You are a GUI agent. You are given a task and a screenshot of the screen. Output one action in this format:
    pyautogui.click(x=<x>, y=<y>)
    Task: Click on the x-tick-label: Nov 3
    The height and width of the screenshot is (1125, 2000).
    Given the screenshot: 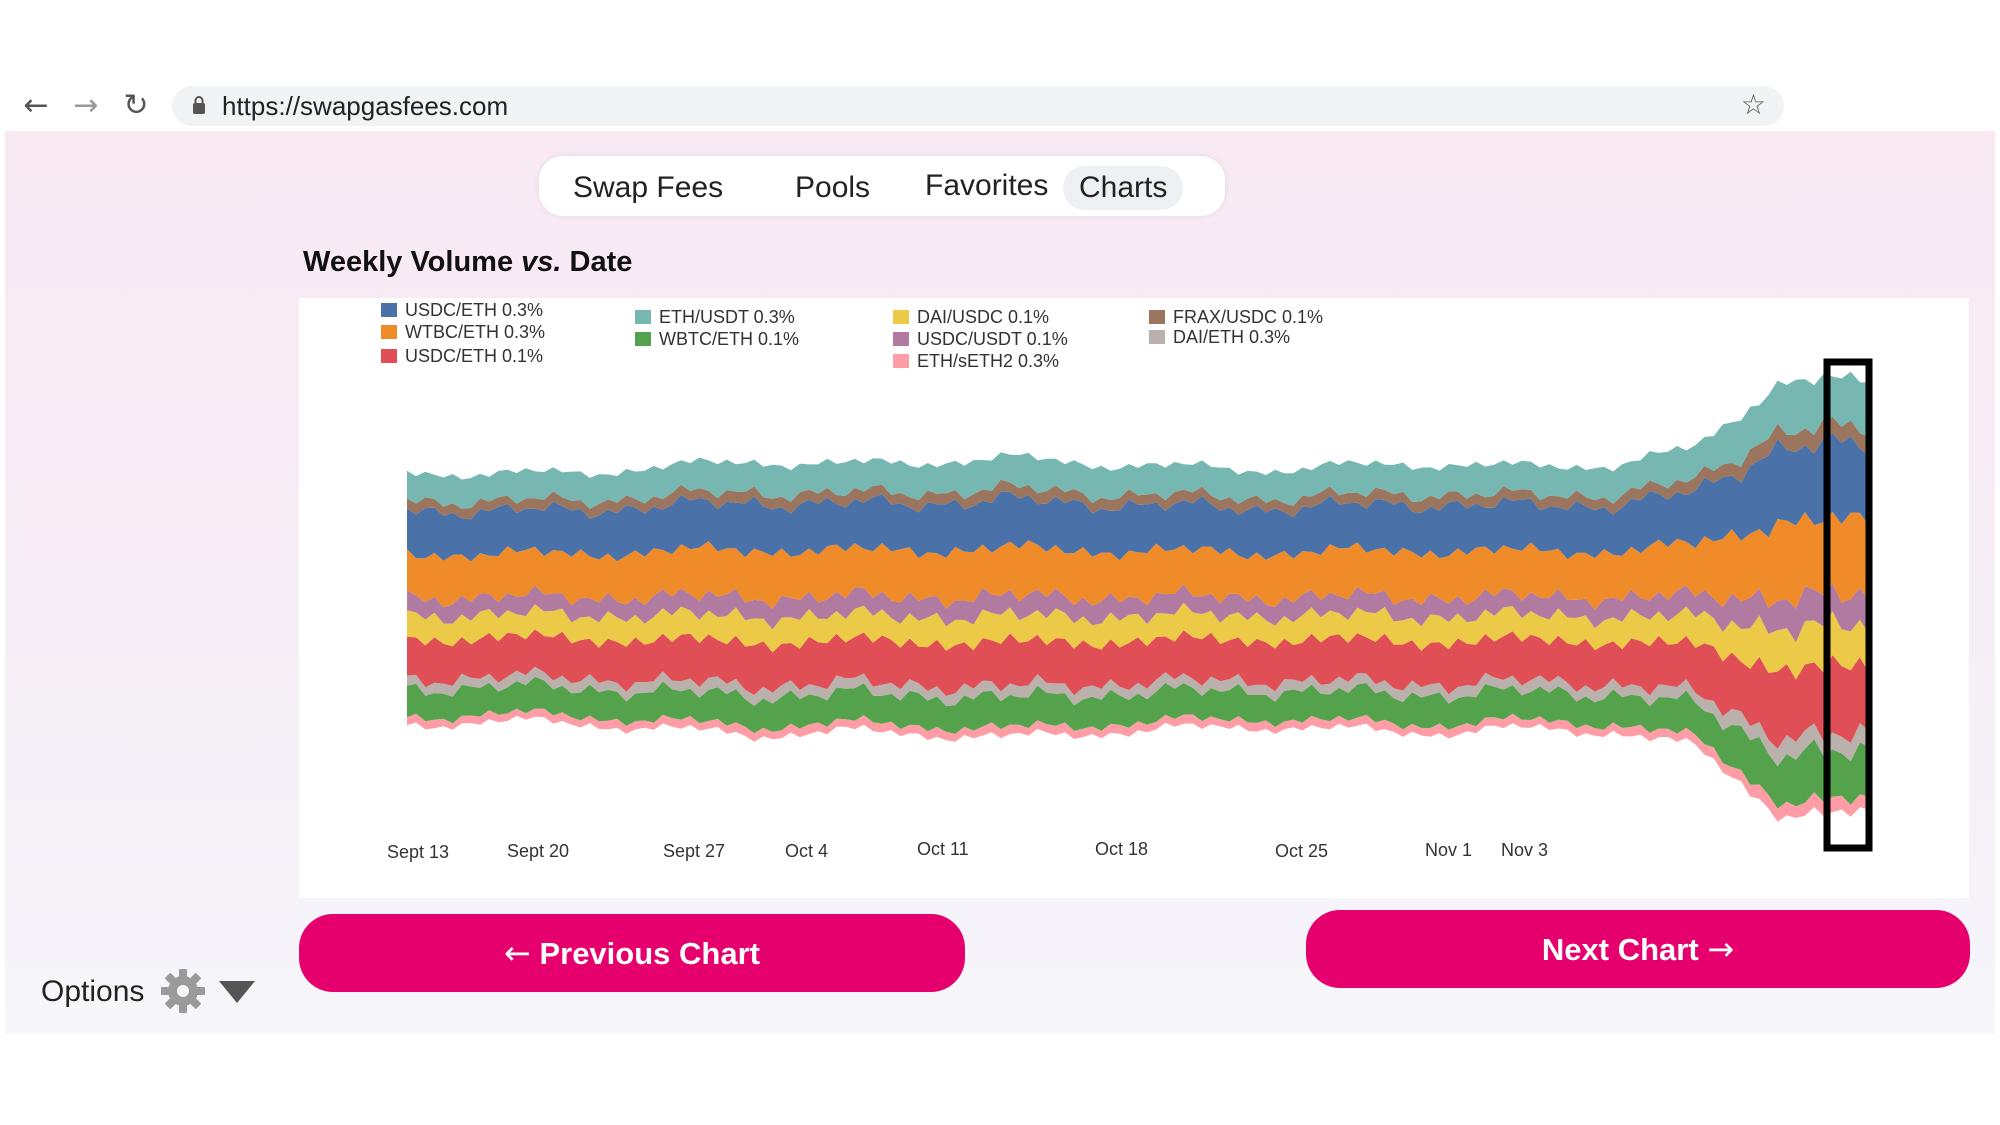 What is the action you would take?
    pyautogui.click(x=1524, y=850)
    